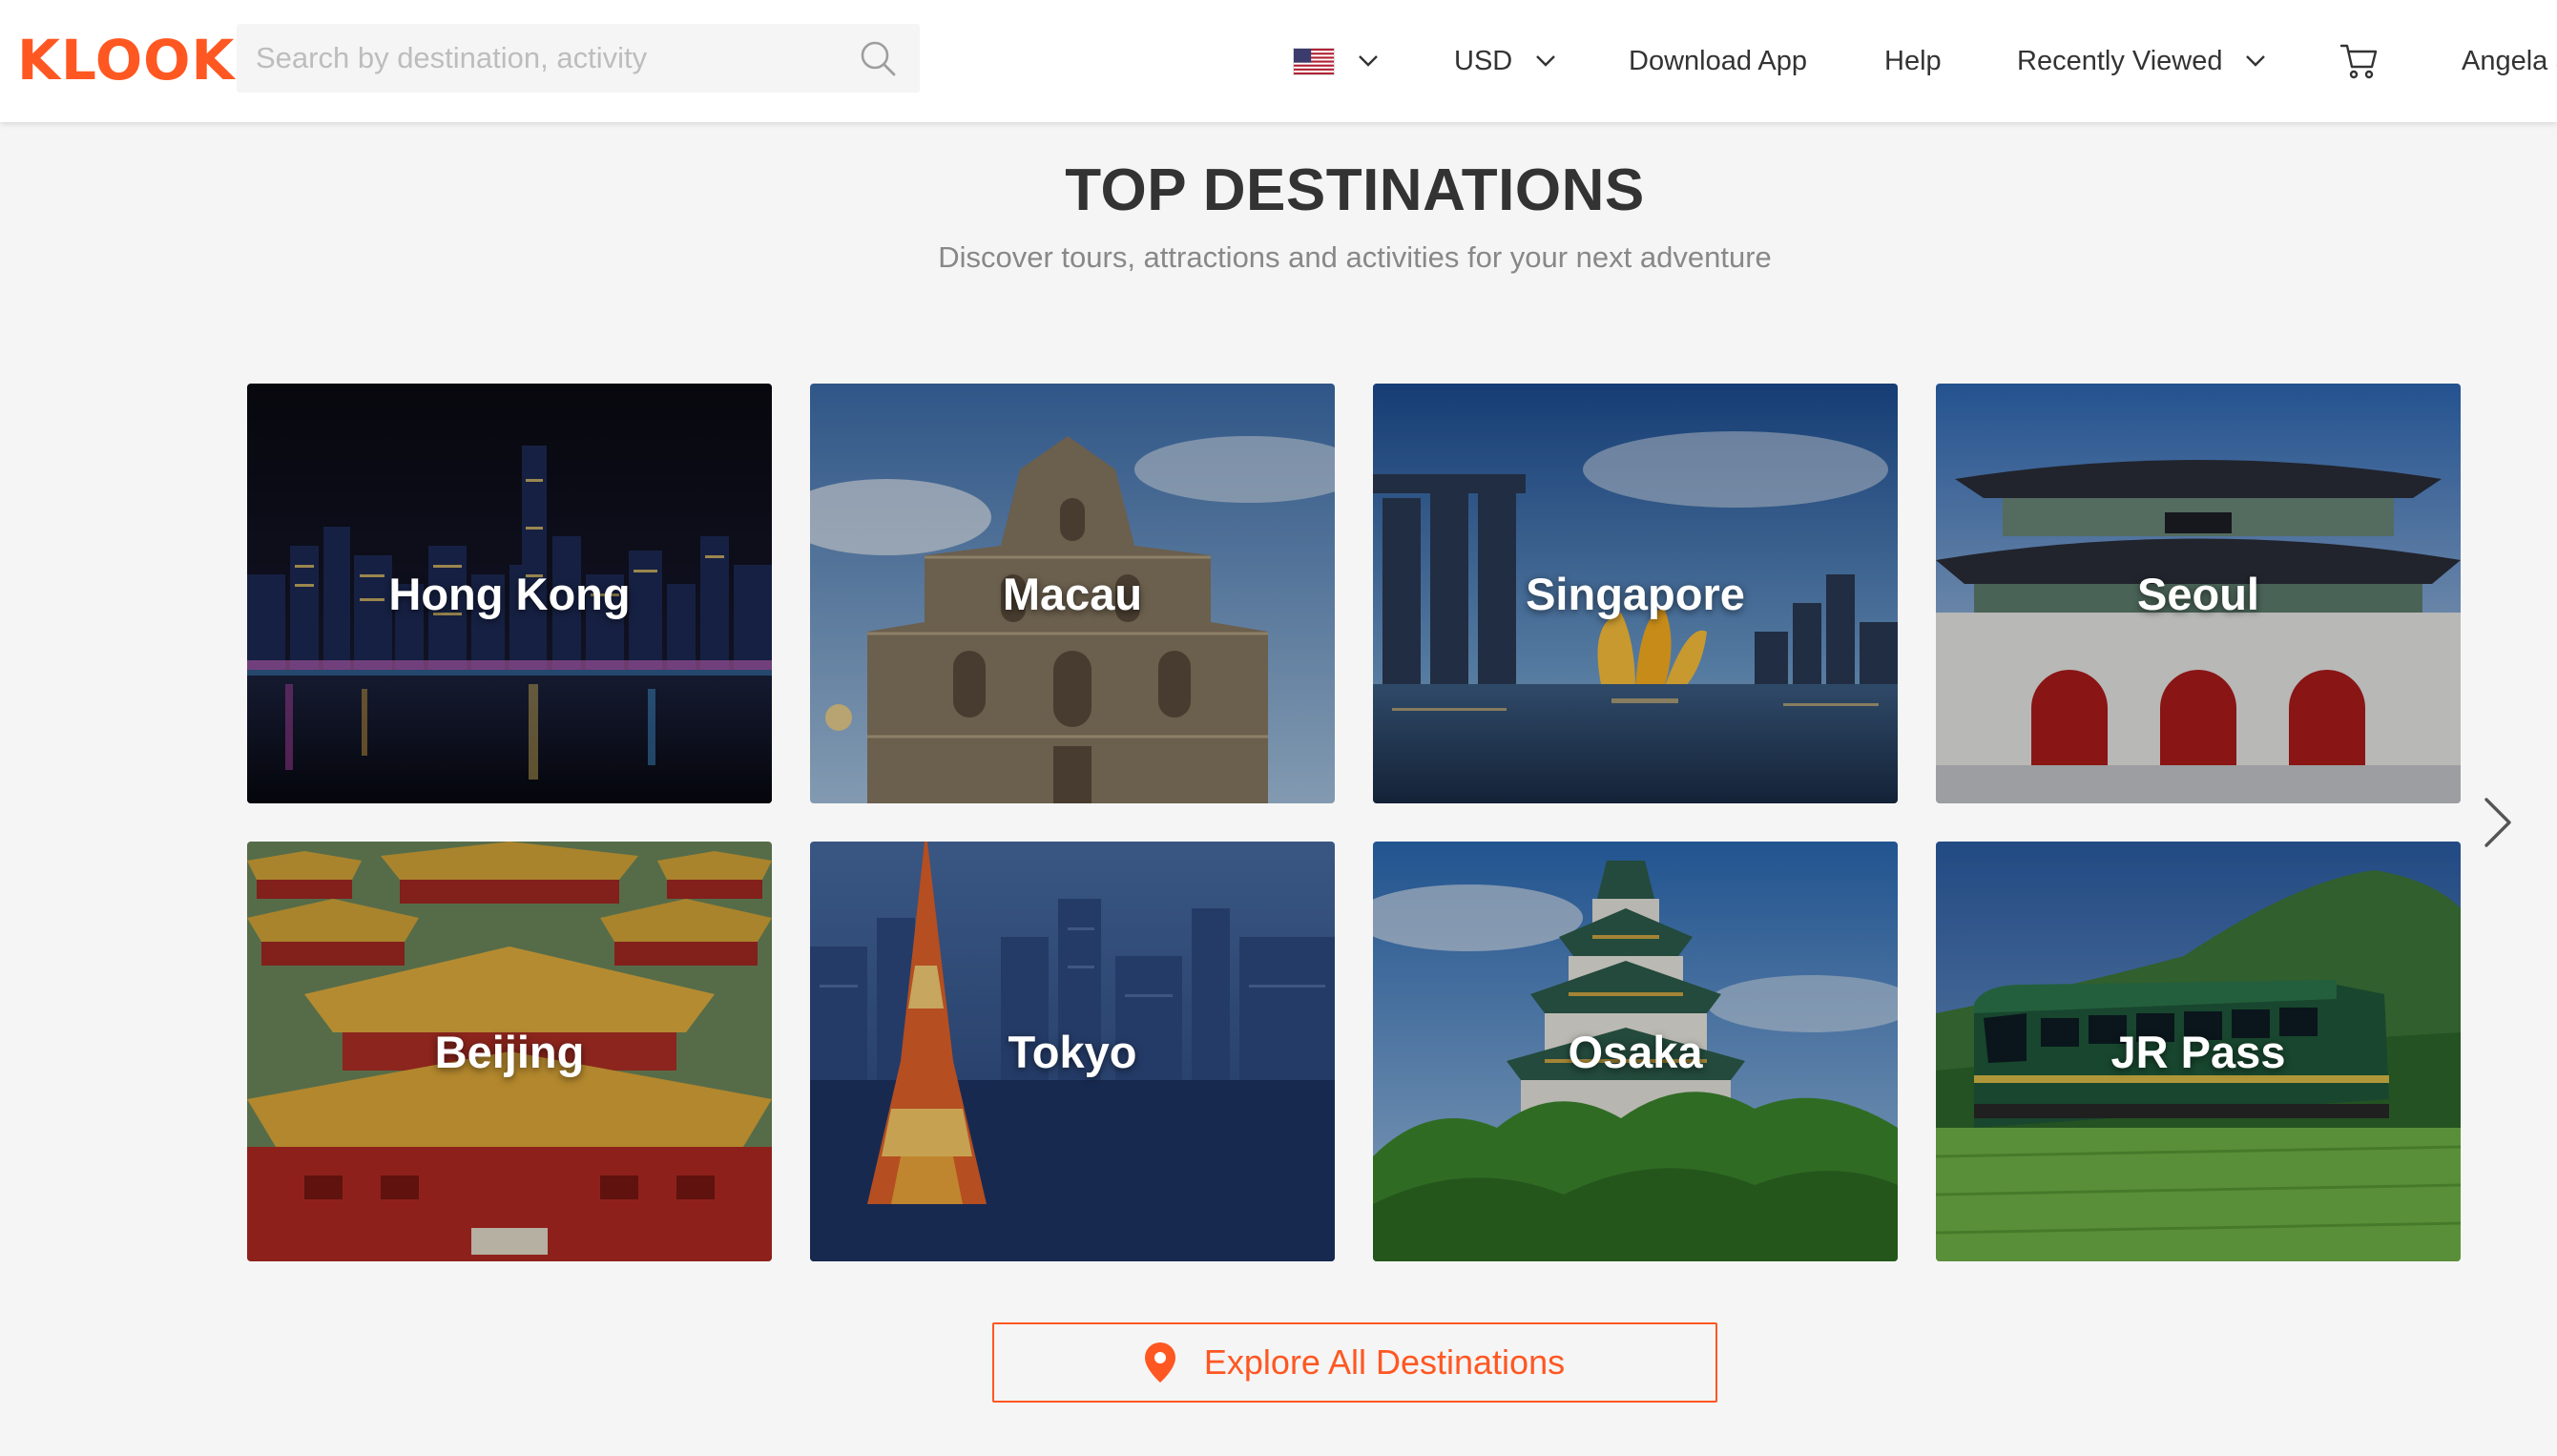 This screenshot has width=2557, height=1456. Describe the element at coordinates (126, 61) in the screenshot. I see `klook-logo: KLOOK` at that location.